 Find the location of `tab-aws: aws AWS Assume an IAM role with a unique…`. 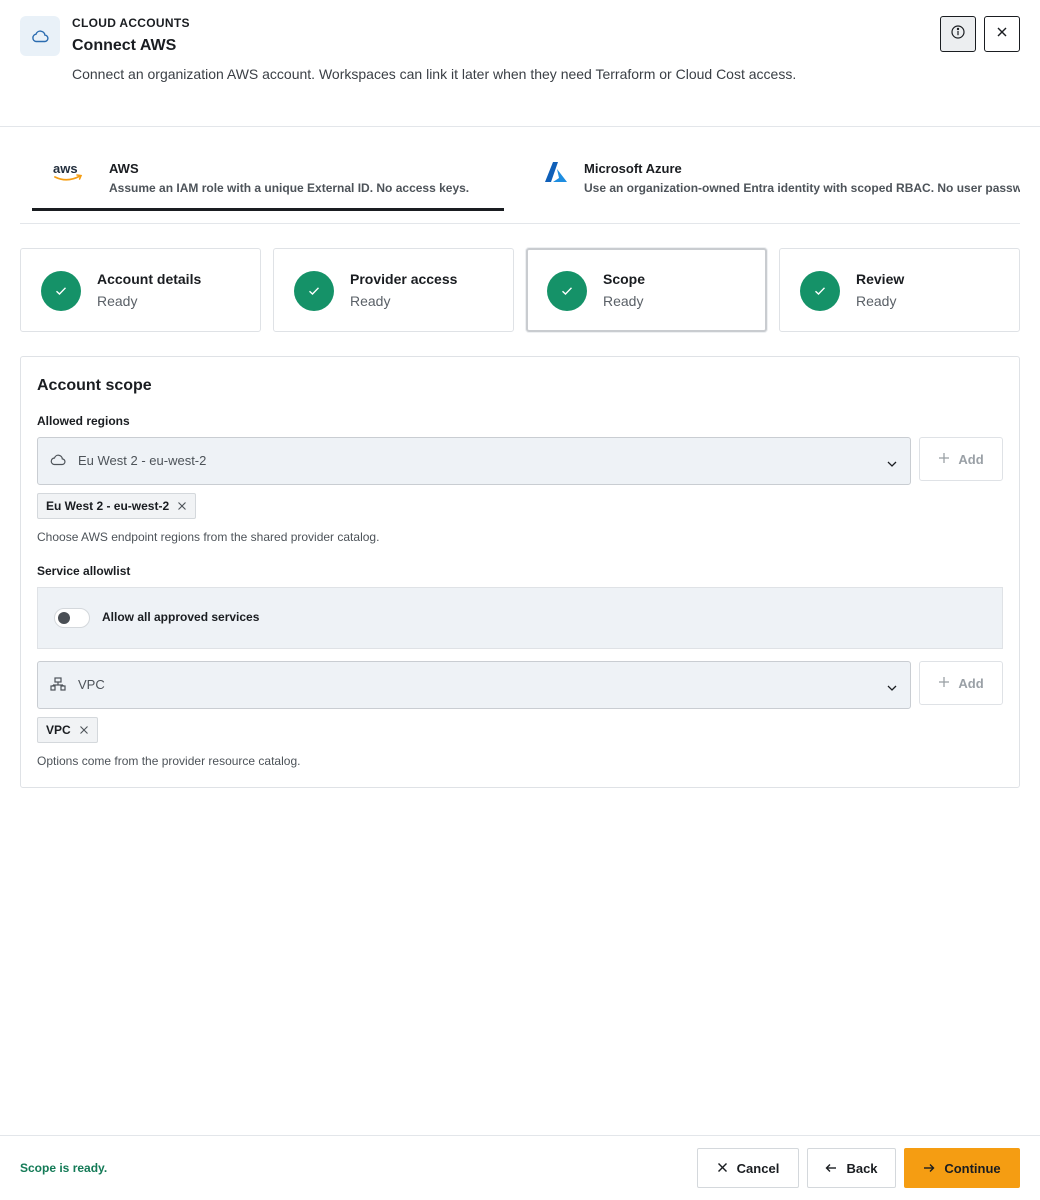

tab-aws: aws AWS Assume an IAM role with a unique… is located at coordinates (268, 169).